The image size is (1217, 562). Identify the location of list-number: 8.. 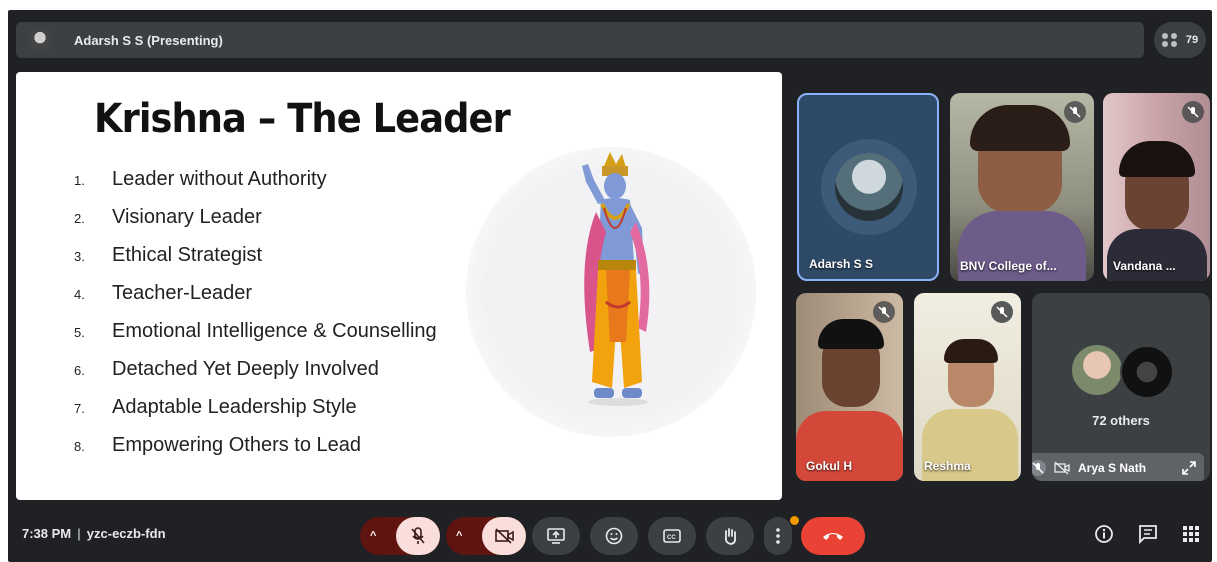
(79, 446).